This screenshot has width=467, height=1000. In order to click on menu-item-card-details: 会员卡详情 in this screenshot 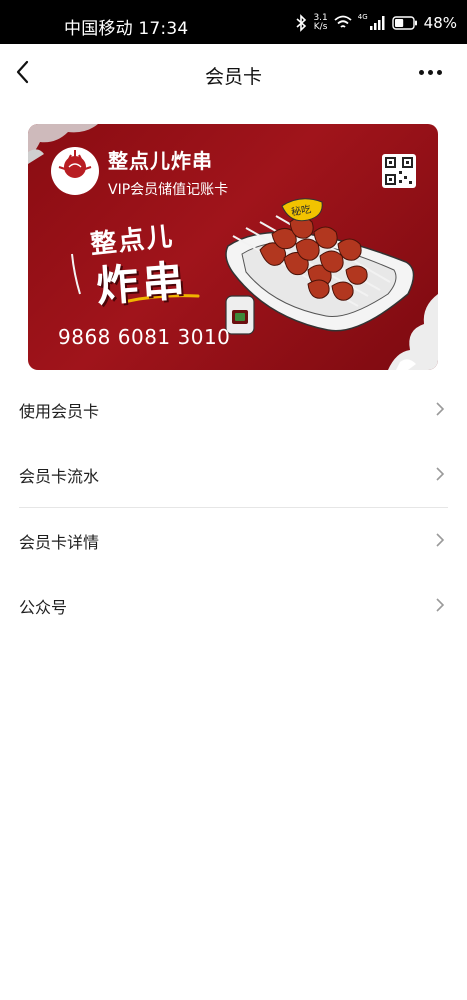, I will do `click(233, 540)`.